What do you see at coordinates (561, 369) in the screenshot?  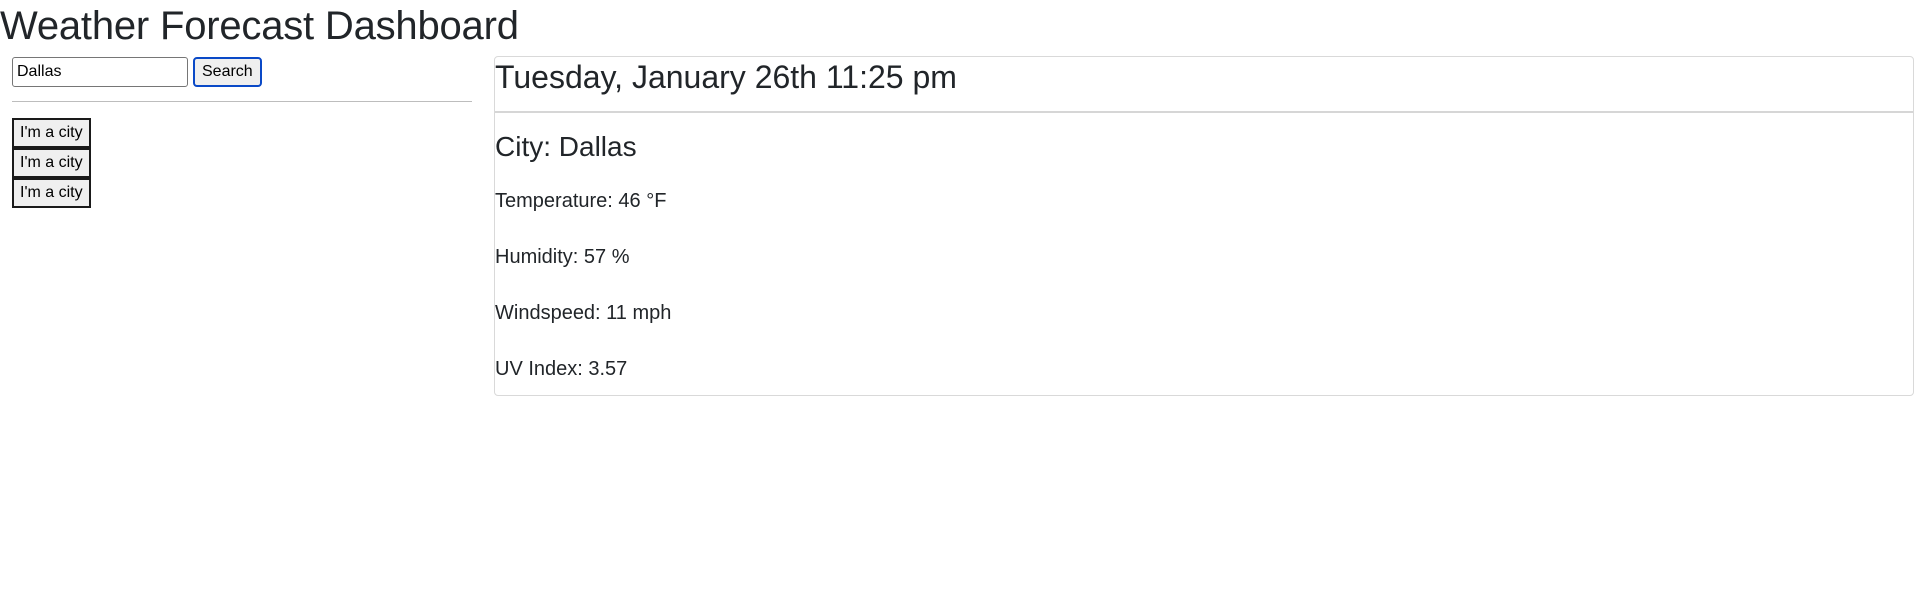 I see `uv-index-value: UV Index: 3.57` at bounding box center [561, 369].